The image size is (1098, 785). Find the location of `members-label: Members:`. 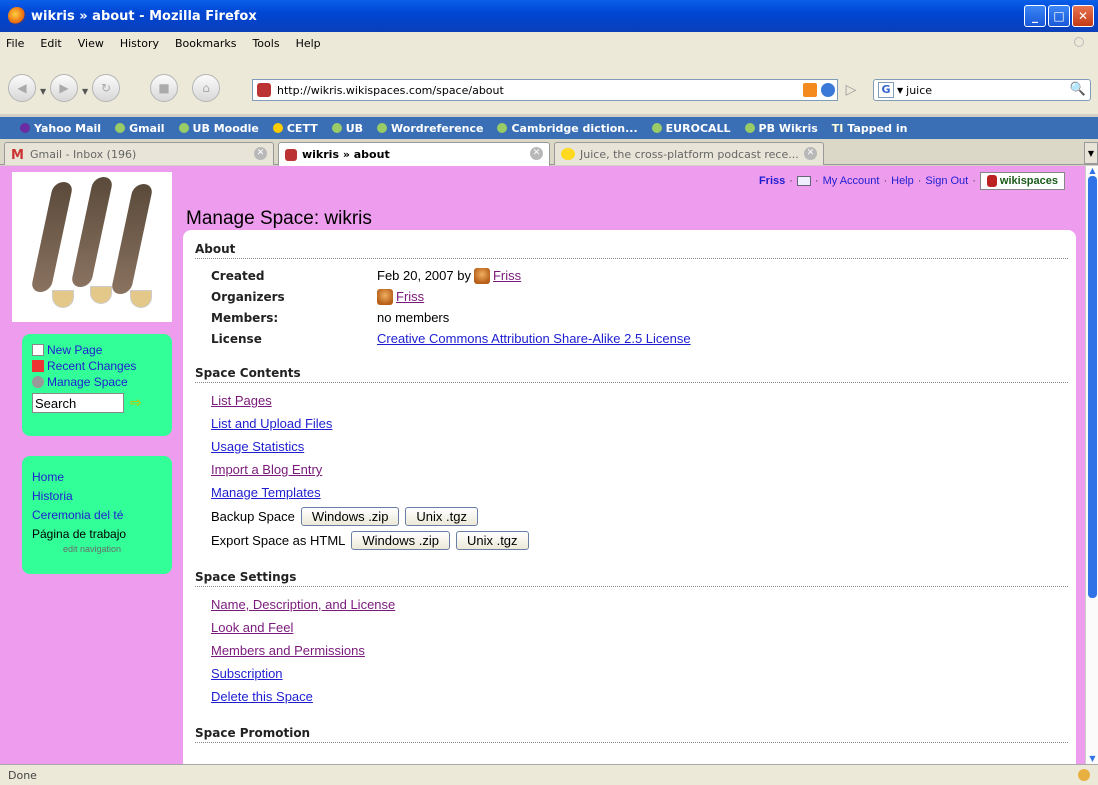

members-label: Members: is located at coordinates (245, 318).